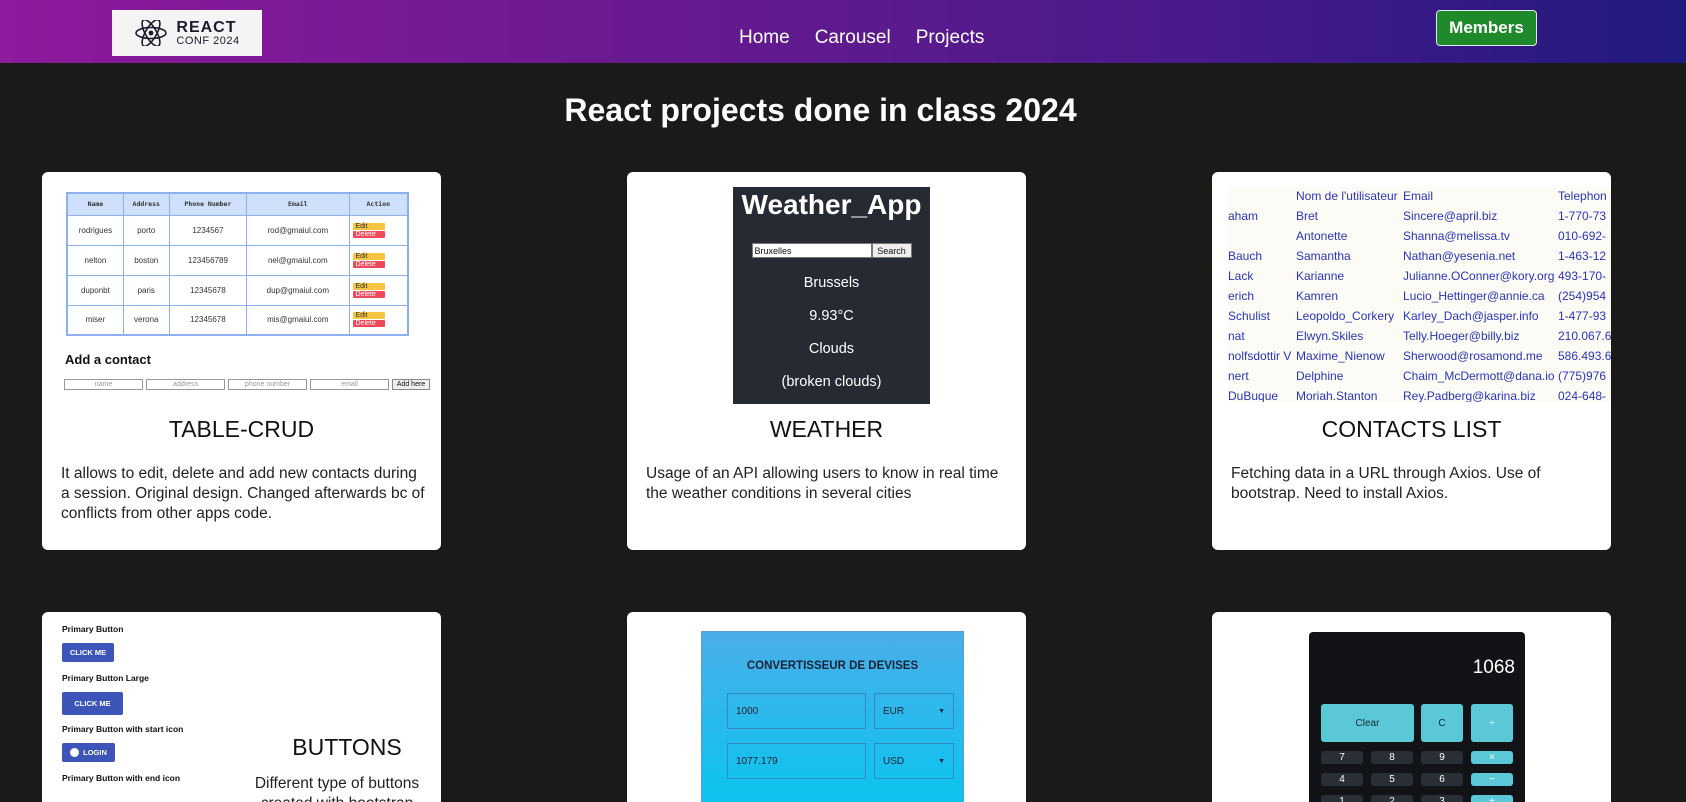 Image resolution: width=1686 pixels, height=802 pixels. What do you see at coordinates (241, 429) in the screenshot?
I see `card-title: TABLE-CRUD` at bounding box center [241, 429].